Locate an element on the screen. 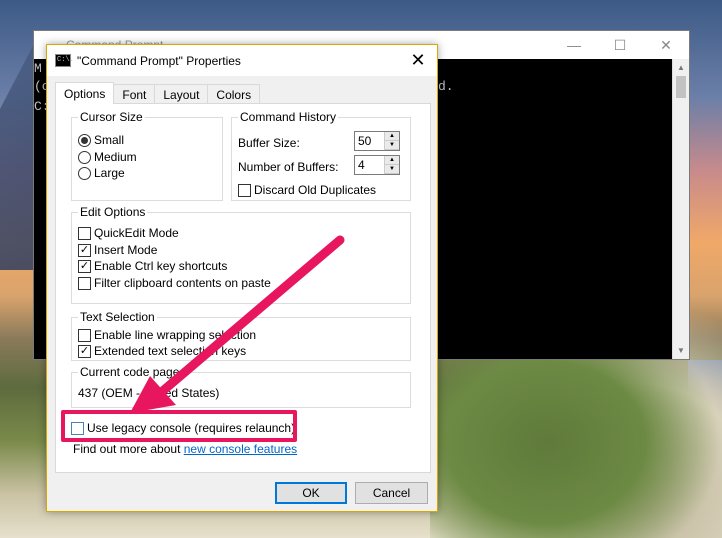 This screenshot has width=722, height=538. annotation-arrow-icon is located at coordinates (237, 324).